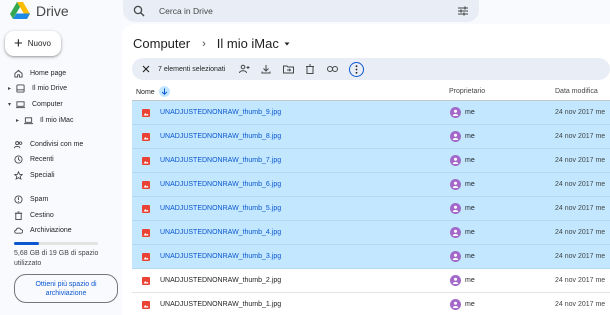 The image size is (610, 315). What do you see at coordinates (56, 258) in the screenshot?
I see `storage-usage-text: 5,68 GB di 19 GB di spazio utilizzato` at bounding box center [56, 258].